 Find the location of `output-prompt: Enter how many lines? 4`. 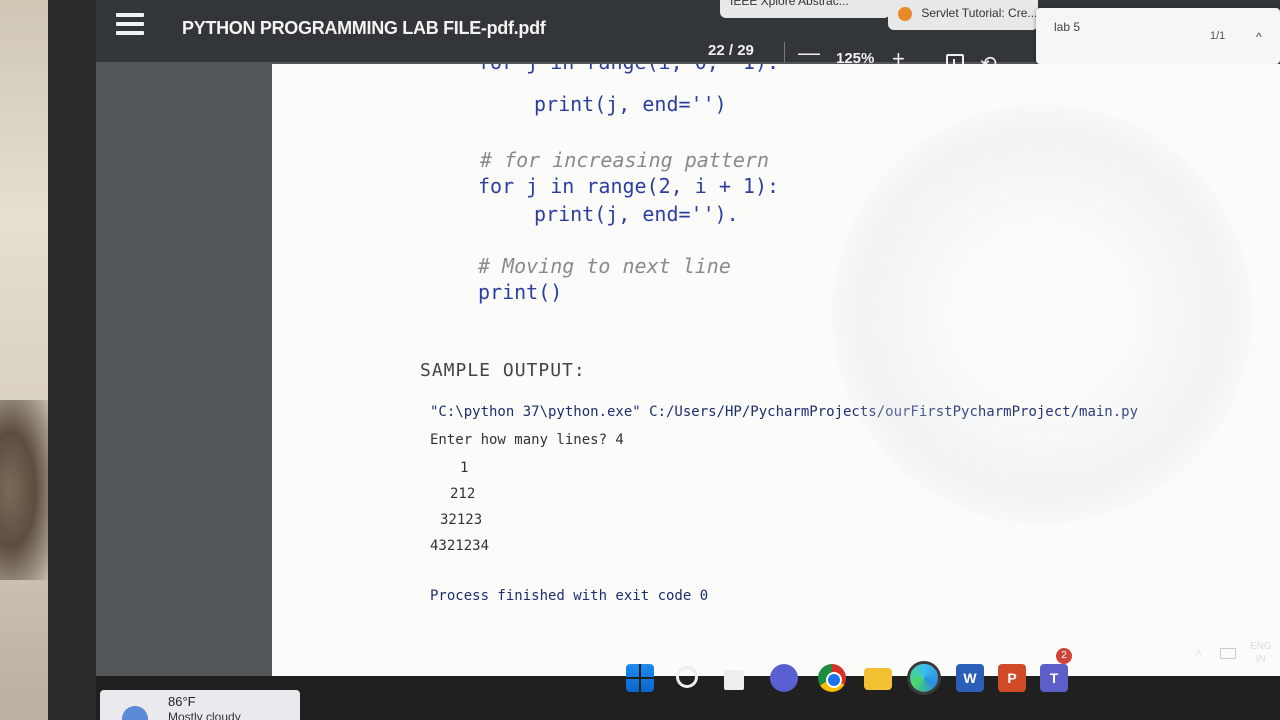

output-prompt: Enter how many lines? 4 is located at coordinates (527, 440).